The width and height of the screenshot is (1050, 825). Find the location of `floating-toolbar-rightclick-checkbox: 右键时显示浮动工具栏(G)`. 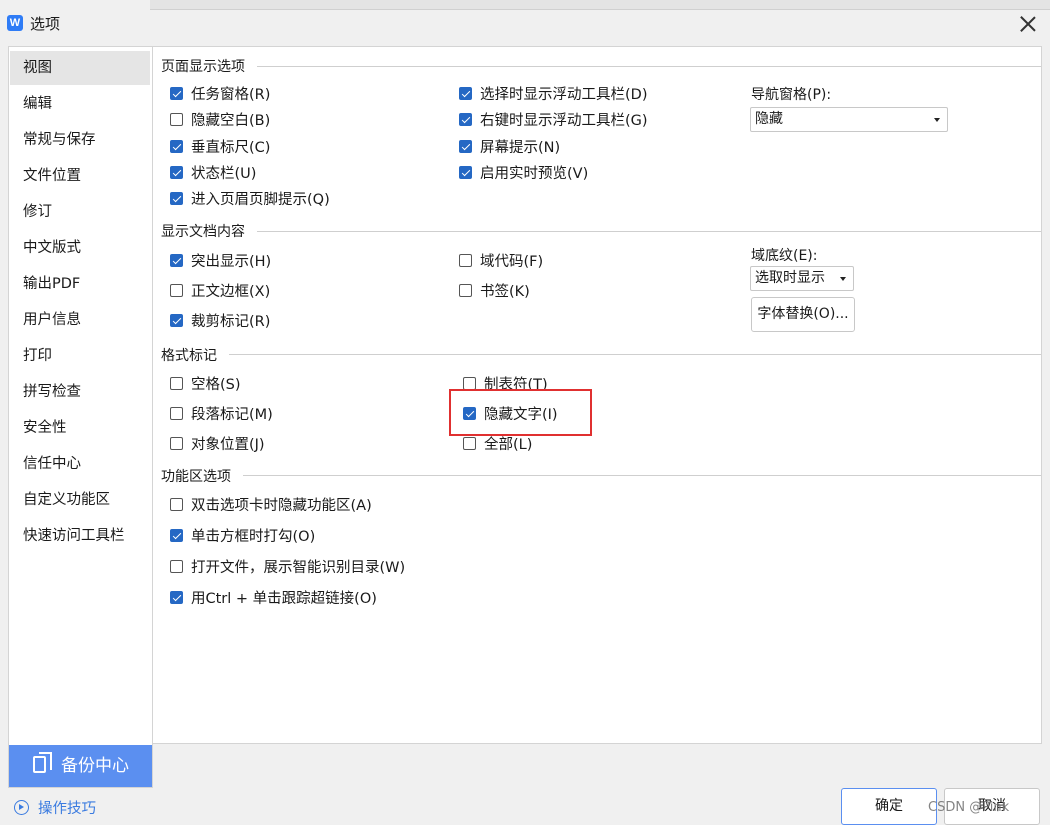

floating-toolbar-rightclick-checkbox: 右键时显示浮动工具栏(G) is located at coordinates (553, 119).